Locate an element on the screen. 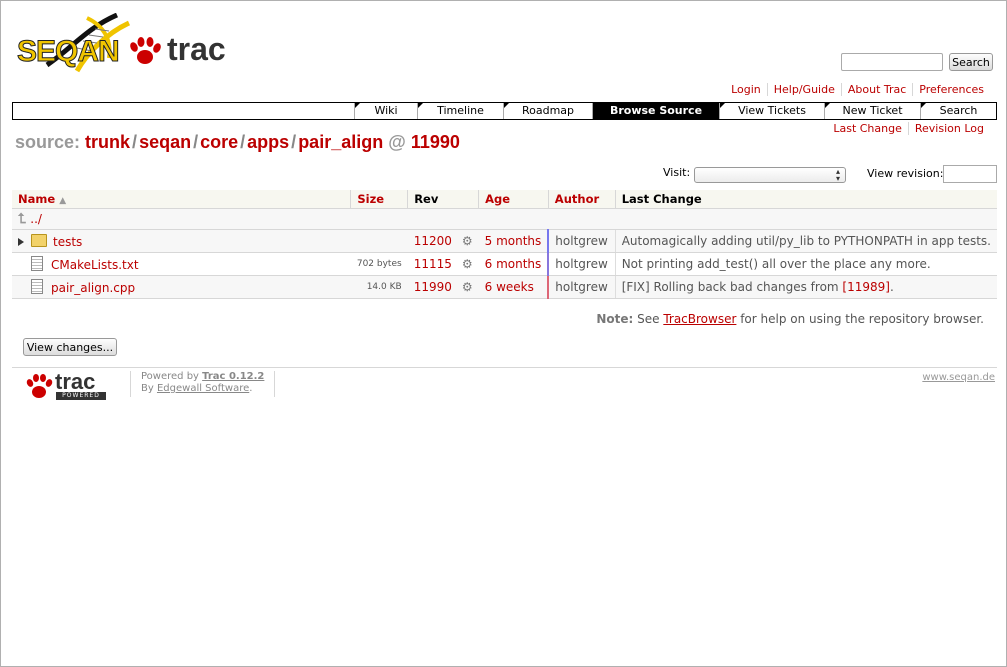  trac-version-link: Trac 0.12.2 is located at coordinates (233, 376).